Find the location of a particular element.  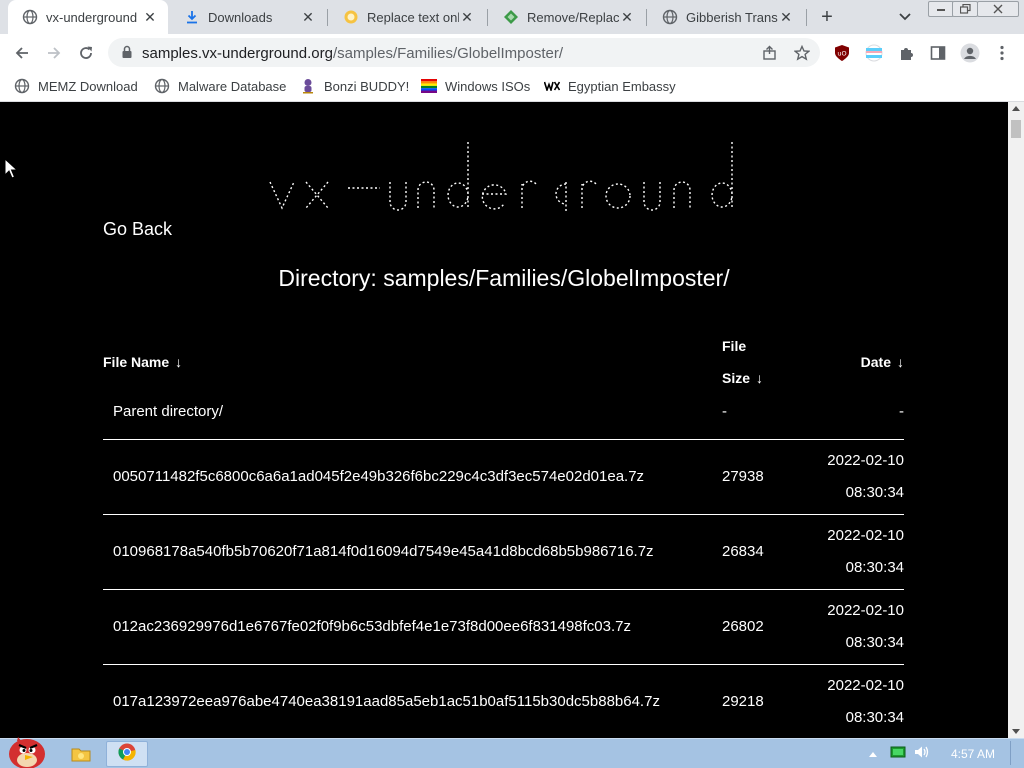

network-icon is located at coordinates (898, 754).